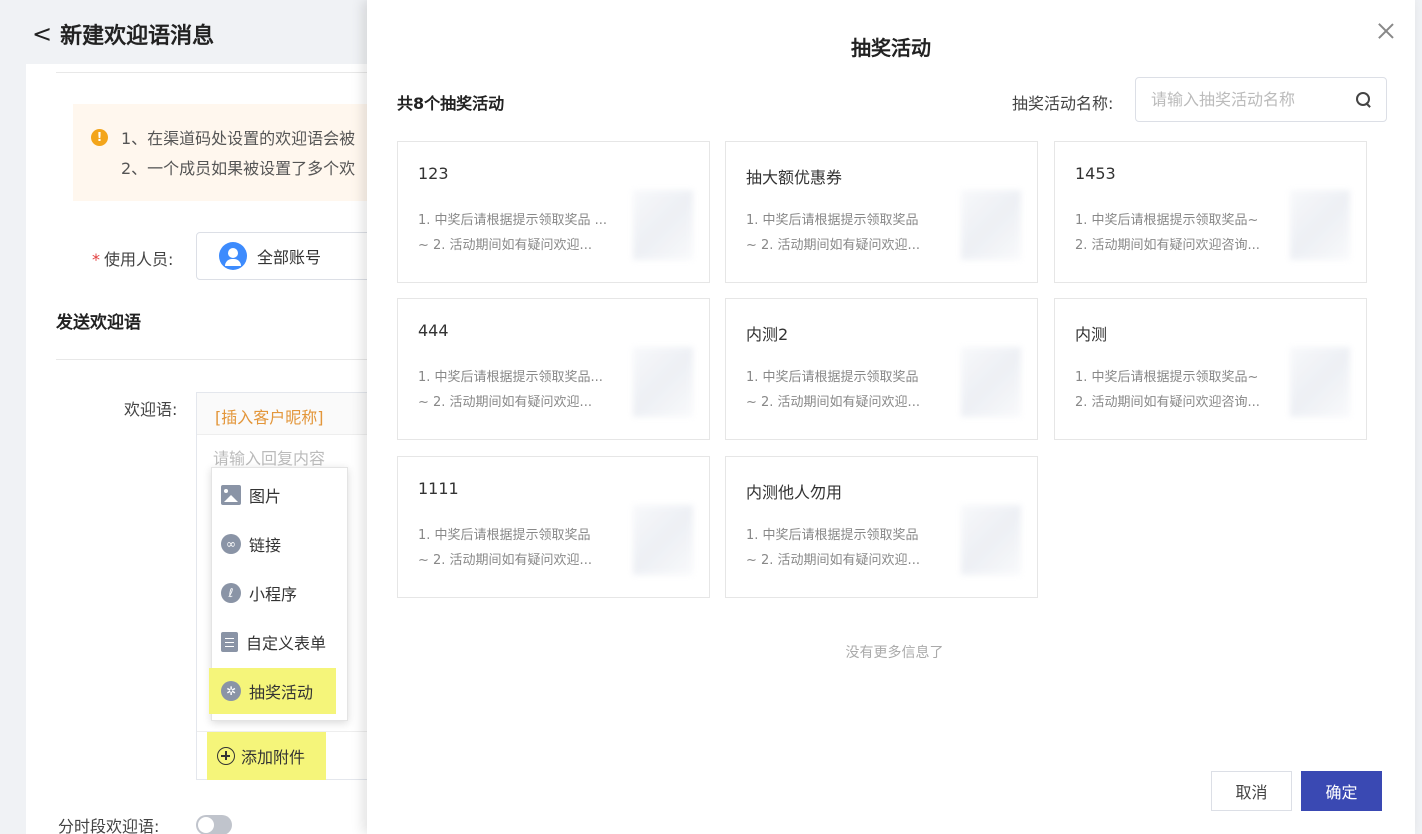 The width and height of the screenshot is (1422, 834). Describe the element at coordinates (433, 173) in the screenshot. I see `card-title: 123` at that location.